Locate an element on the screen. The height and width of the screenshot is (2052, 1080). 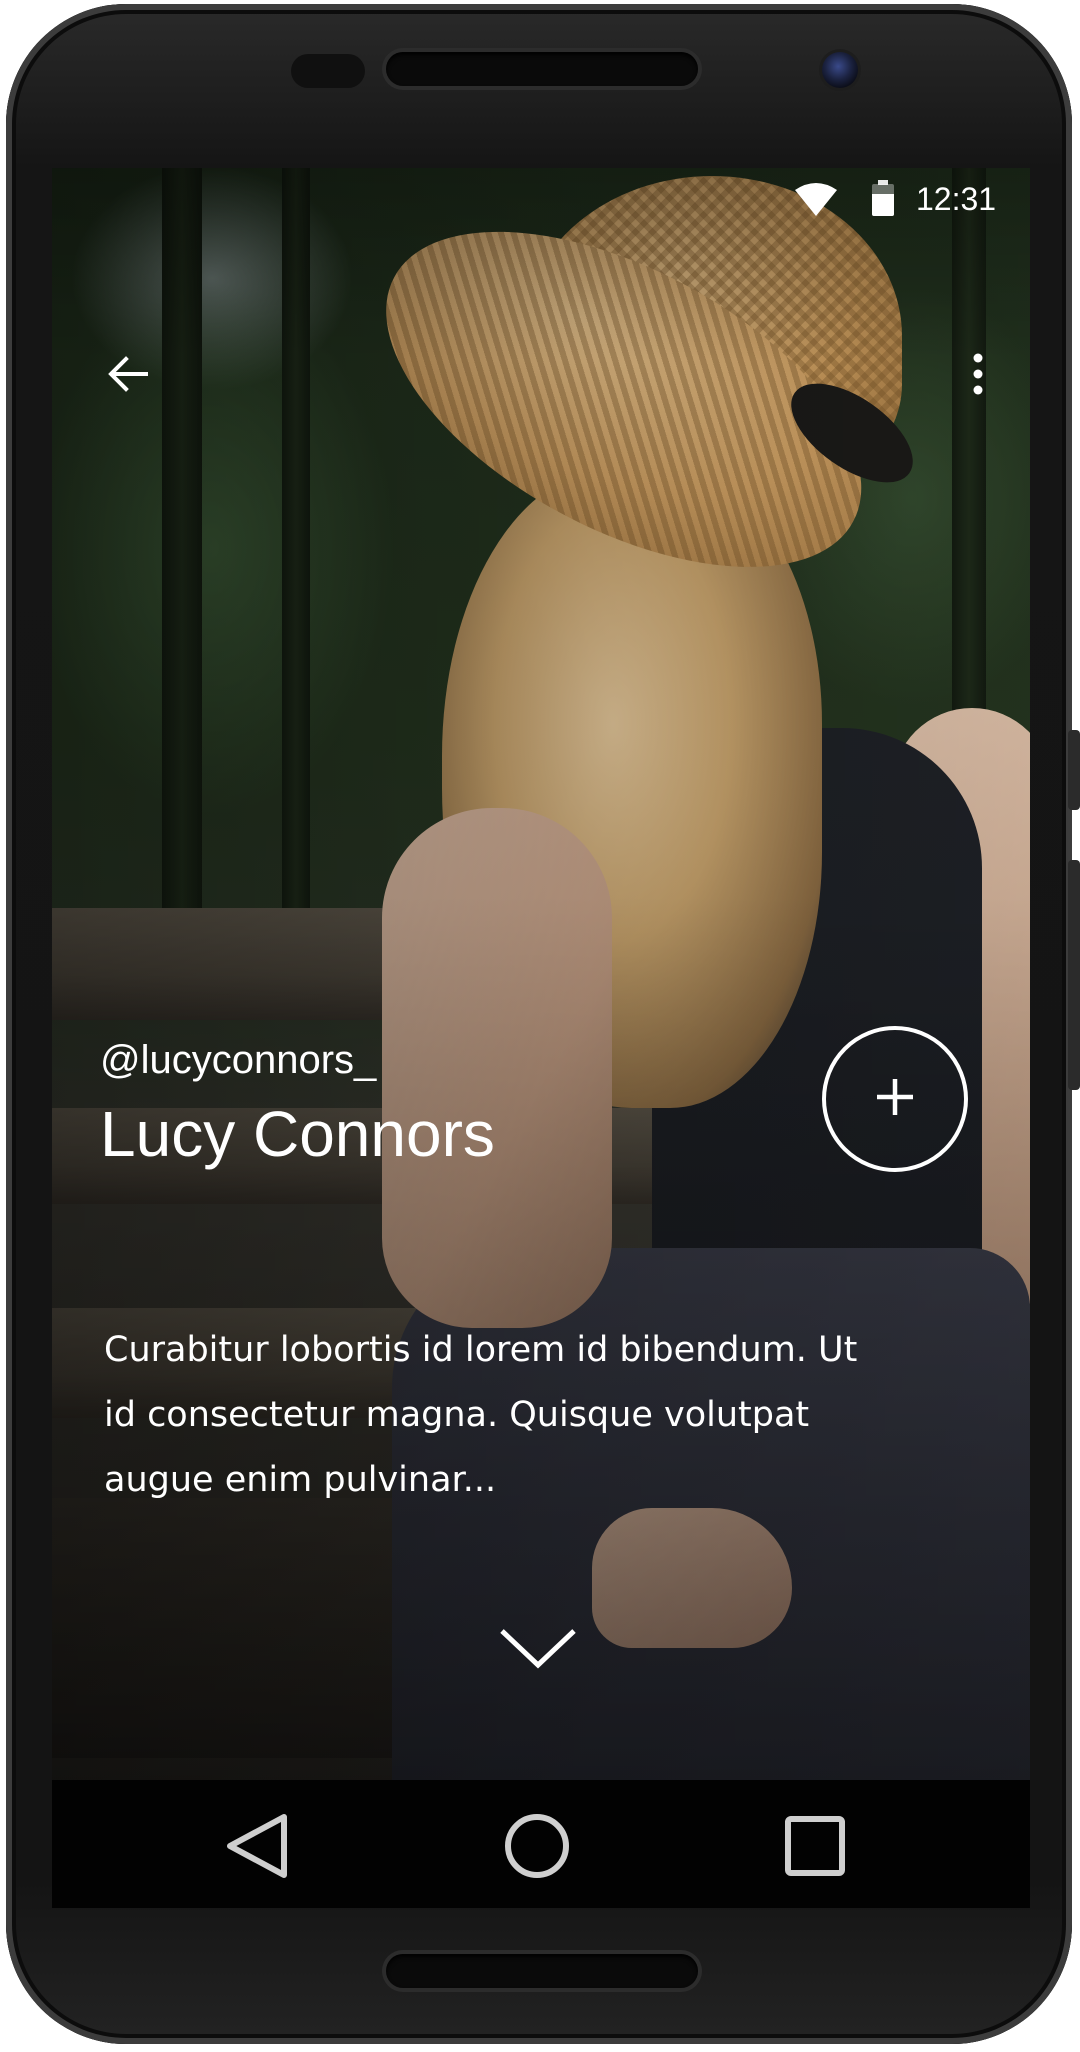
nav-home-button is located at coordinates (537, 1848).